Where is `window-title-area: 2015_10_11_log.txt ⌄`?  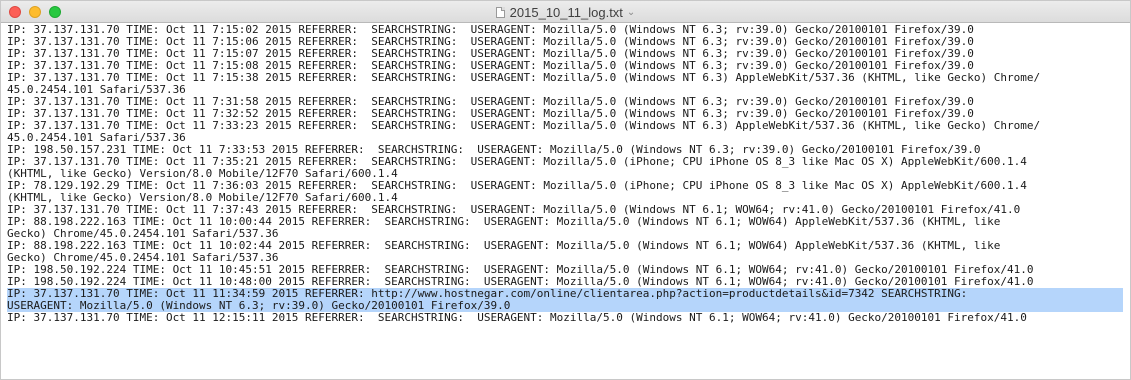 window-title-area: 2015_10_11_log.txt ⌄ is located at coordinates (565, 12).